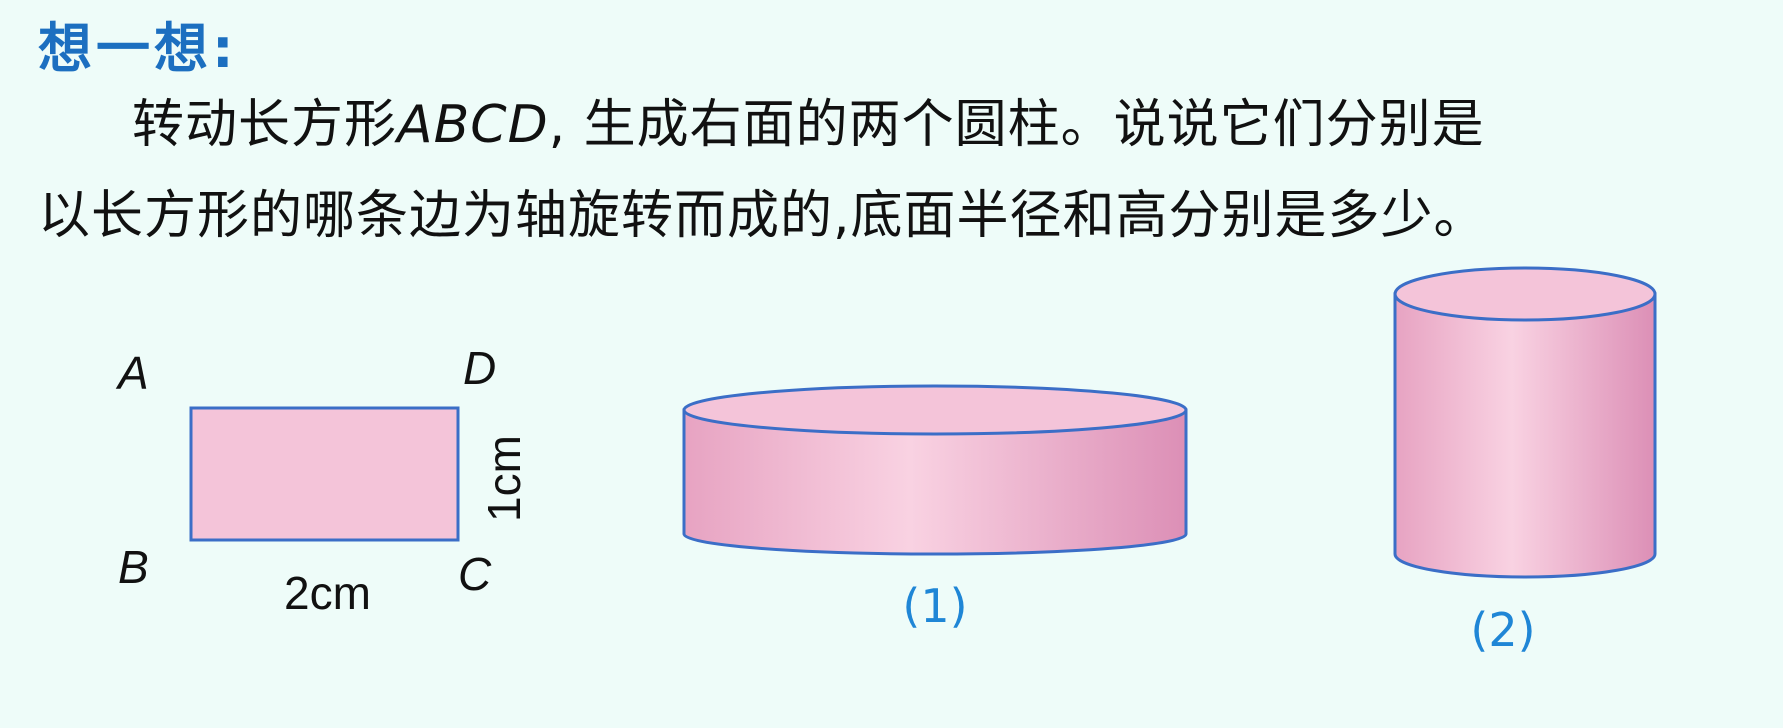  I want to click on rectangle-shape, so click(324, 474).